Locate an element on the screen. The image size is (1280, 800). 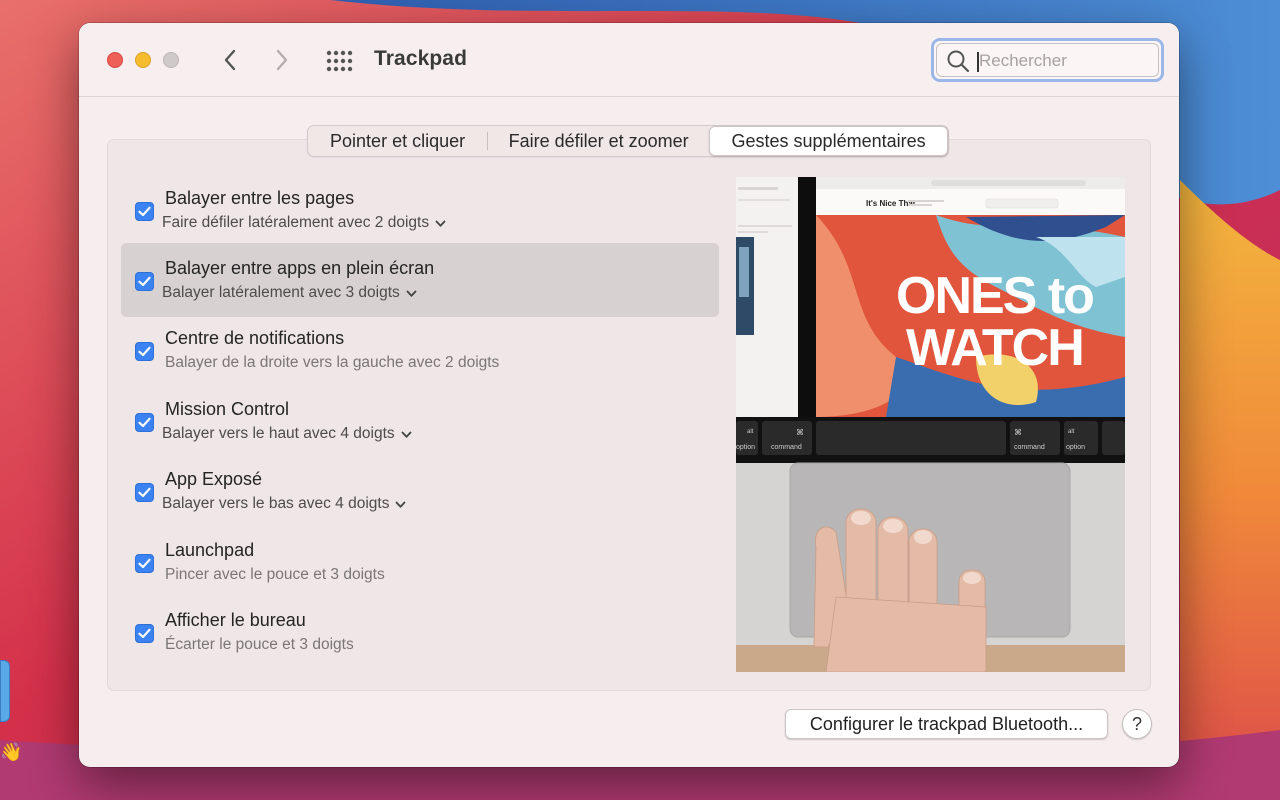
key-alt-left: alt is located at coordinates (750, 432).